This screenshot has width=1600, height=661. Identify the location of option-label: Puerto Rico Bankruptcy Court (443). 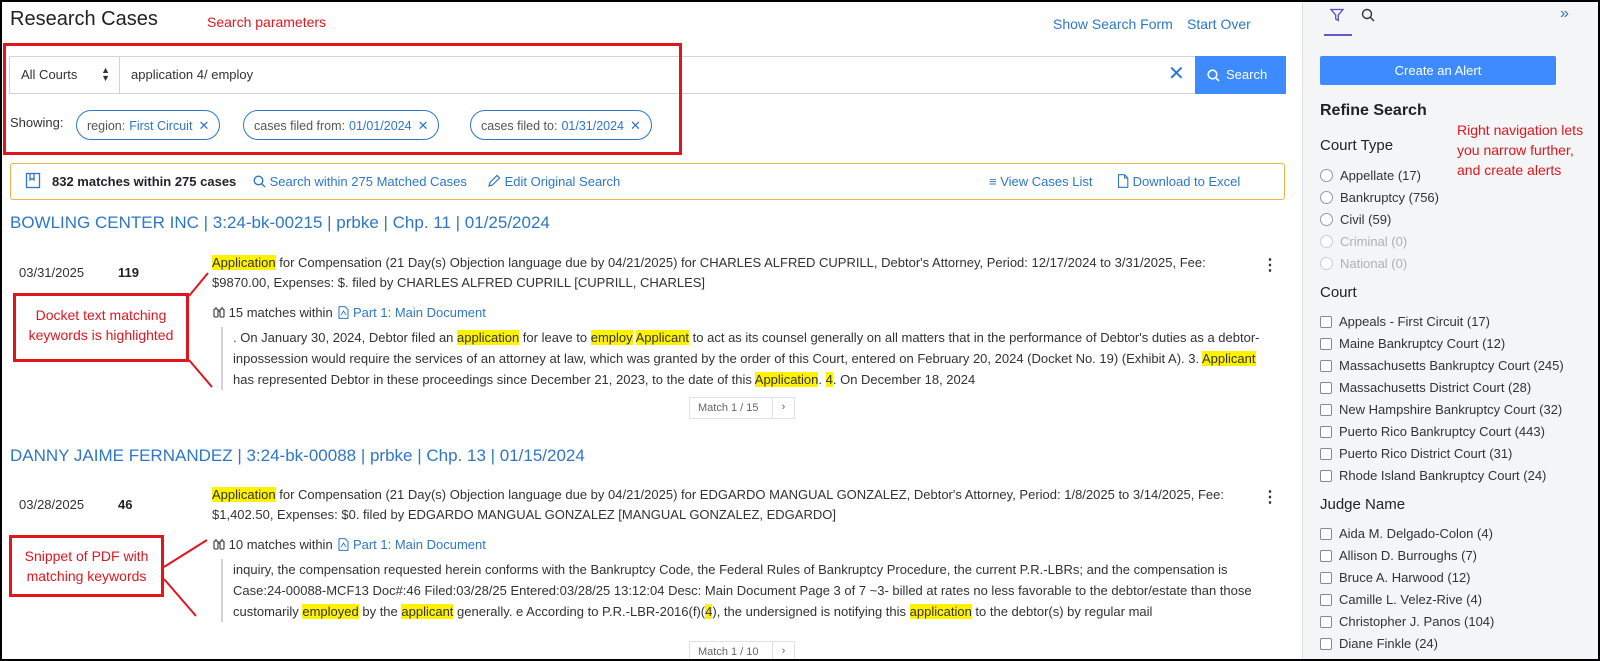
(1442, 431).